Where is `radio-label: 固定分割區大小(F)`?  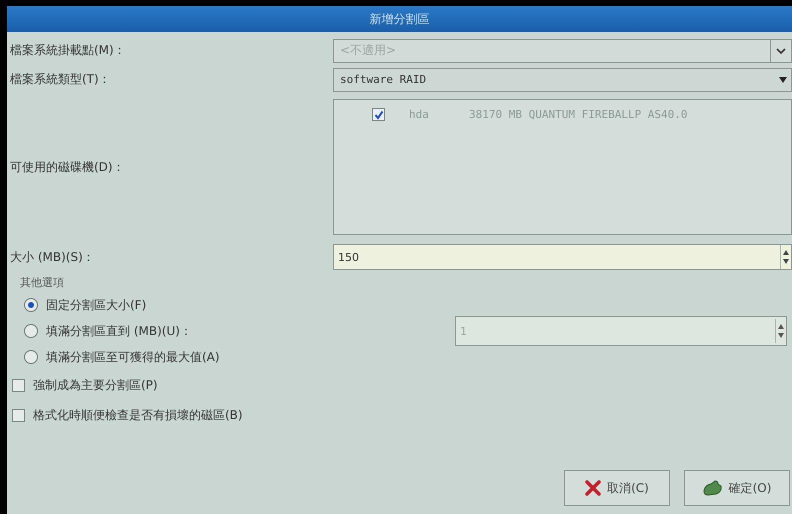 radio-label: 固定分割區大小(F) is located at coordinates (96, 305).